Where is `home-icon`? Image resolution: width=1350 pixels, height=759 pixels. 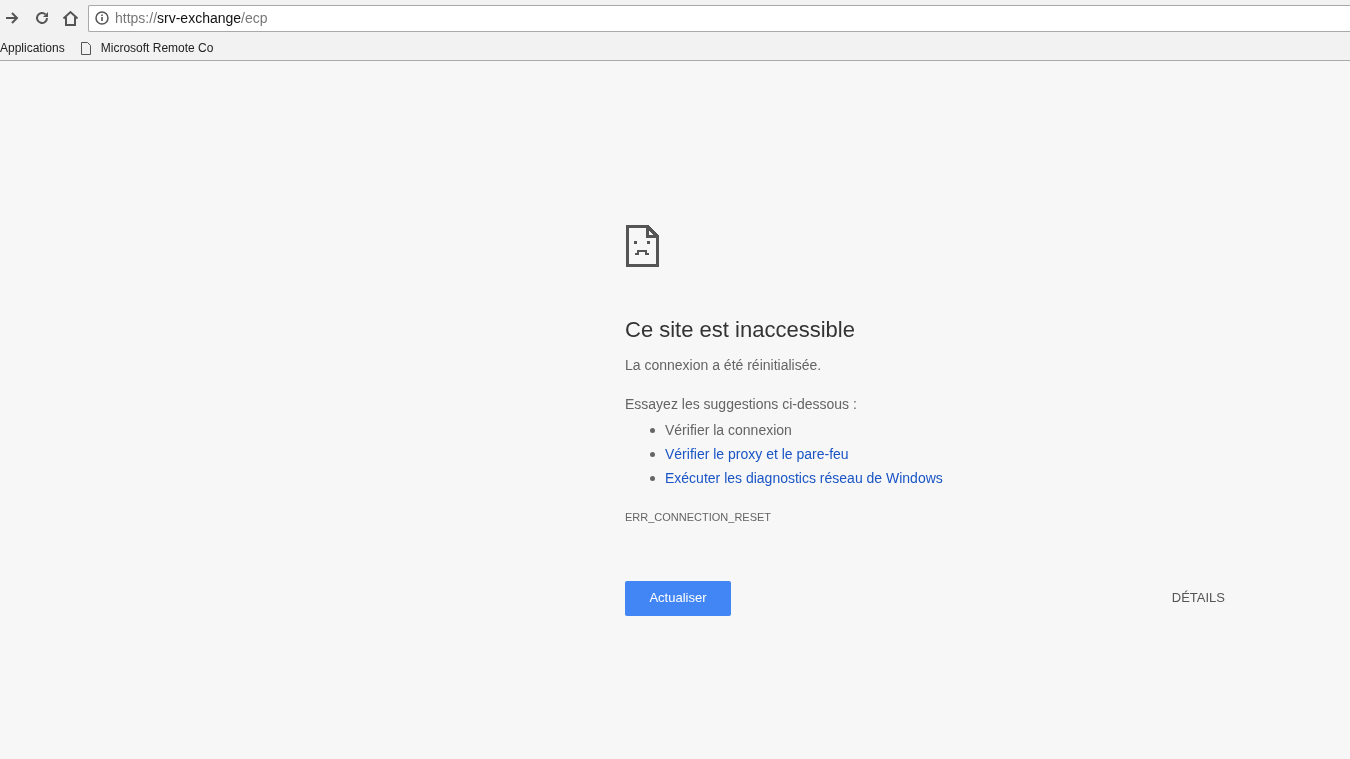 home-icon is located at coordinates (70, 18).